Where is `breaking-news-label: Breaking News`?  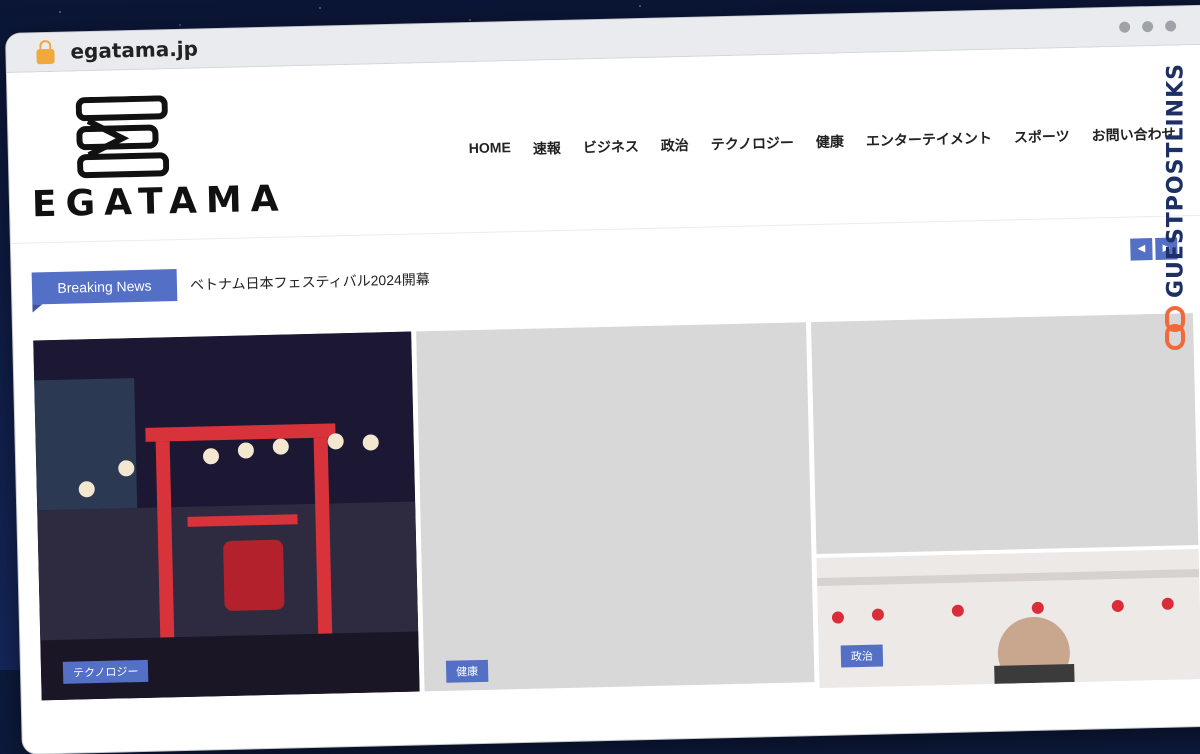 breaking-news-label: Breaking News is located at coordinates (104, 287).